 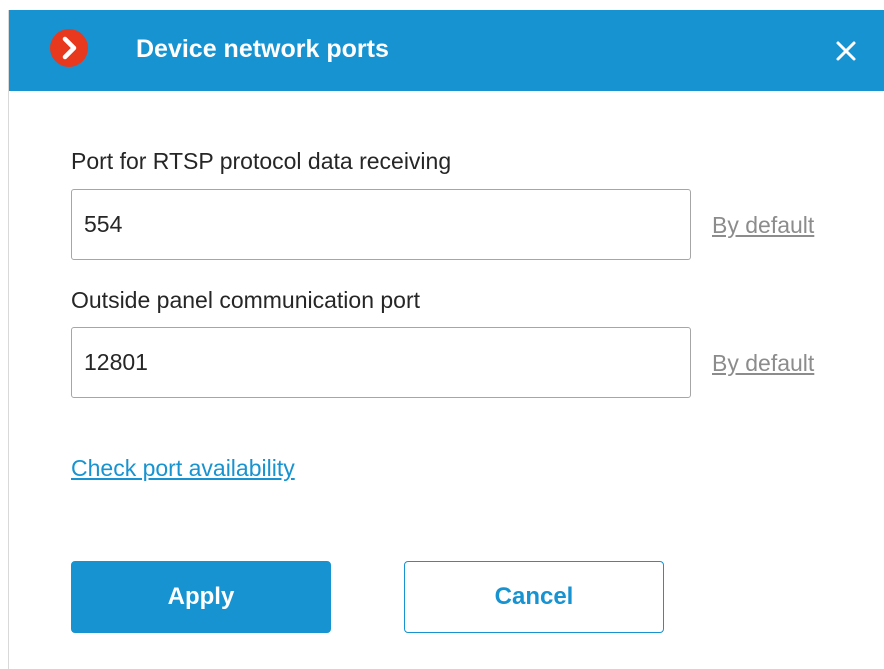 I want to click on dialog-titlebar: Device network ports, so click(x=446, y=50).